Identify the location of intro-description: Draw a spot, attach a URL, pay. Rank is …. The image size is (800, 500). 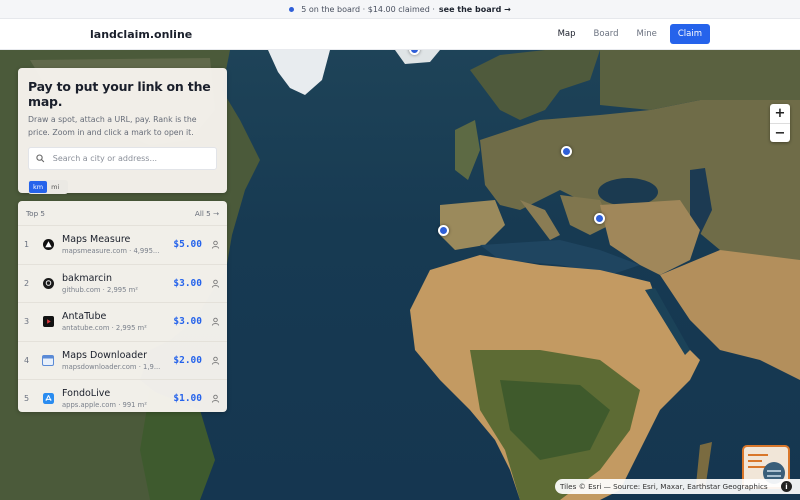
(112, 126).